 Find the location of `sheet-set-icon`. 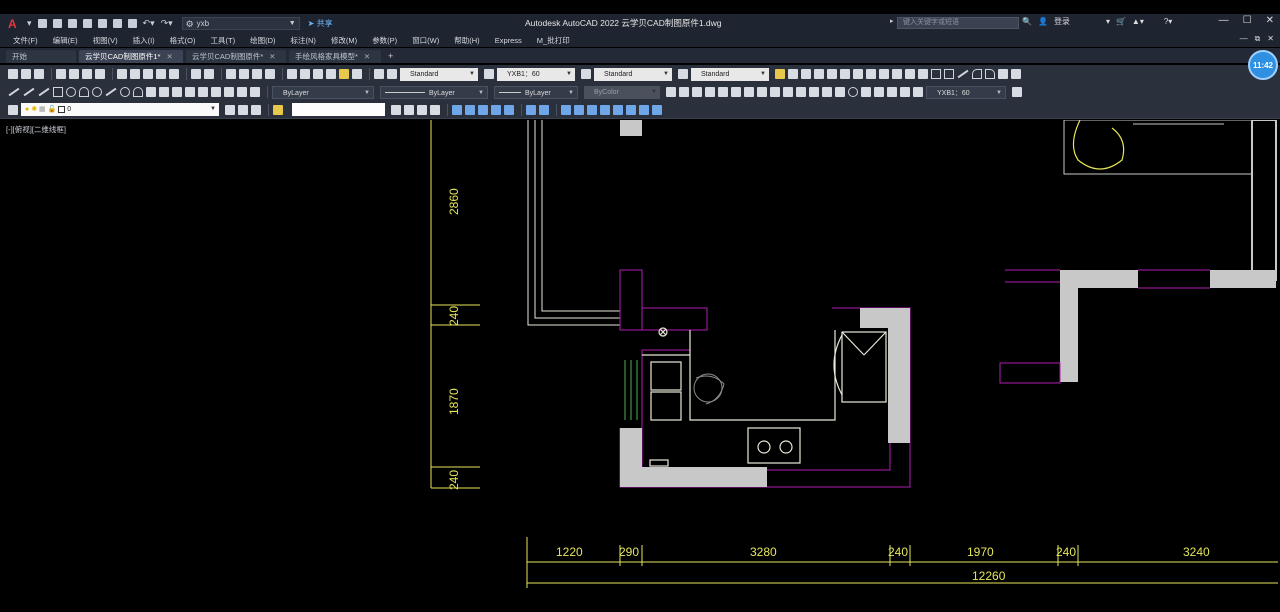

sheet-set-icon is located at coordinates (331, 74).